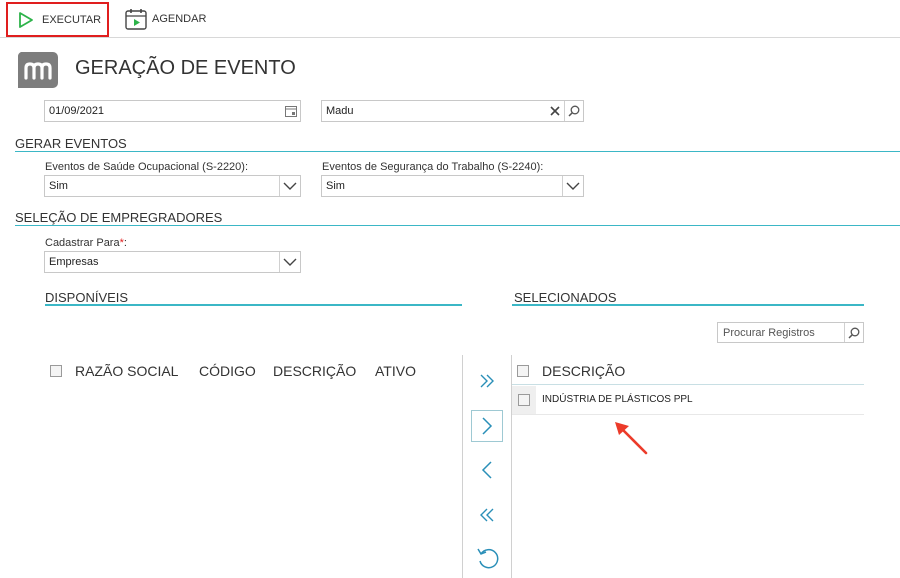 This screenshot has height=578, width=900. What do you see at coordinates (172, 186) in the screenshot?
I see `s2220-select: Sim` at bounding box center [172, 186].